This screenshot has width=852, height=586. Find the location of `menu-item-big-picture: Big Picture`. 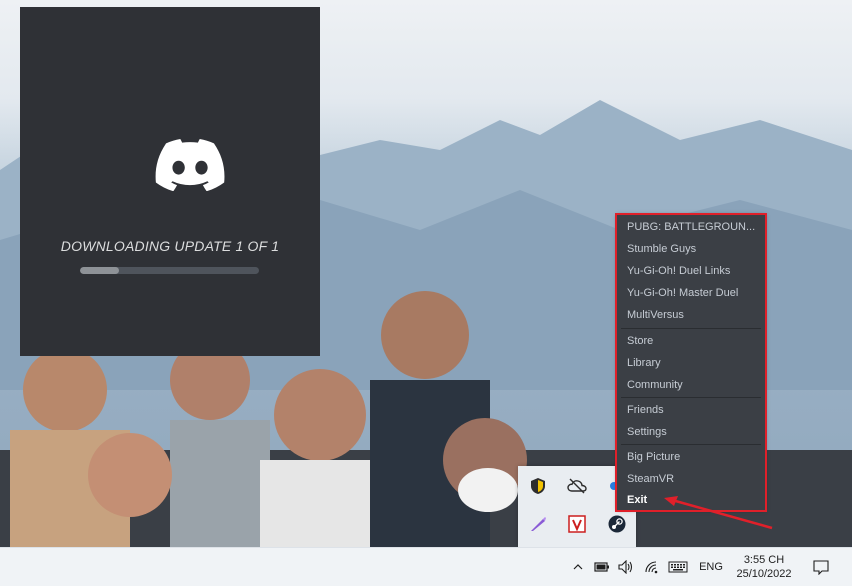

menu-item-big-picture: Big Picture is located at coordinates (691, 457).